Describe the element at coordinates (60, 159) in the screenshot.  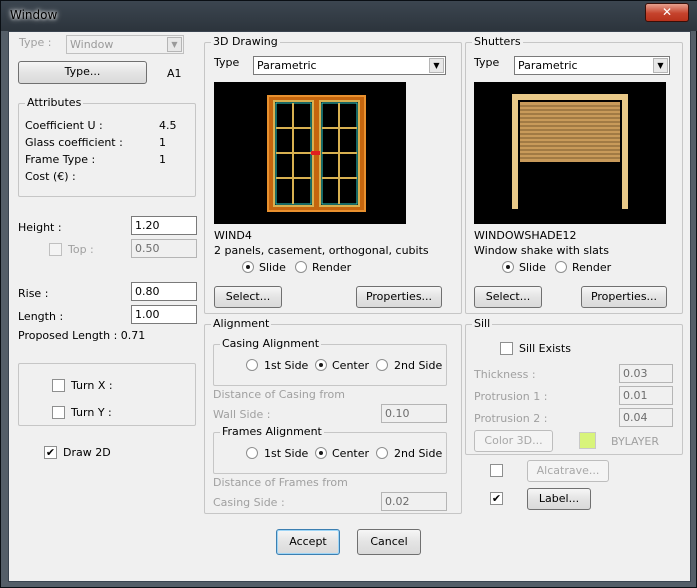
I see `frame-type-label: Frame Type :` at that location.